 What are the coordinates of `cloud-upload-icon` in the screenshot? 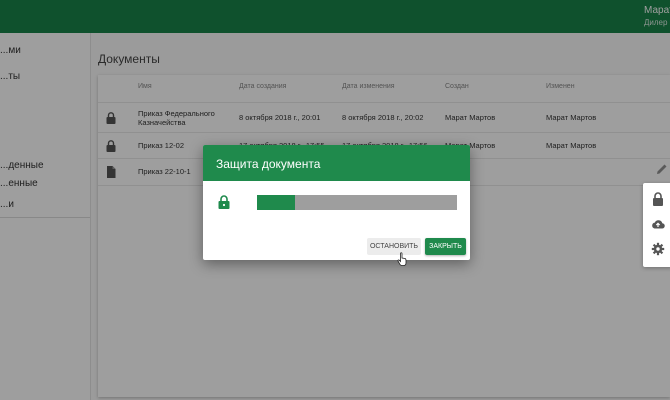 It's located at (658, 224).